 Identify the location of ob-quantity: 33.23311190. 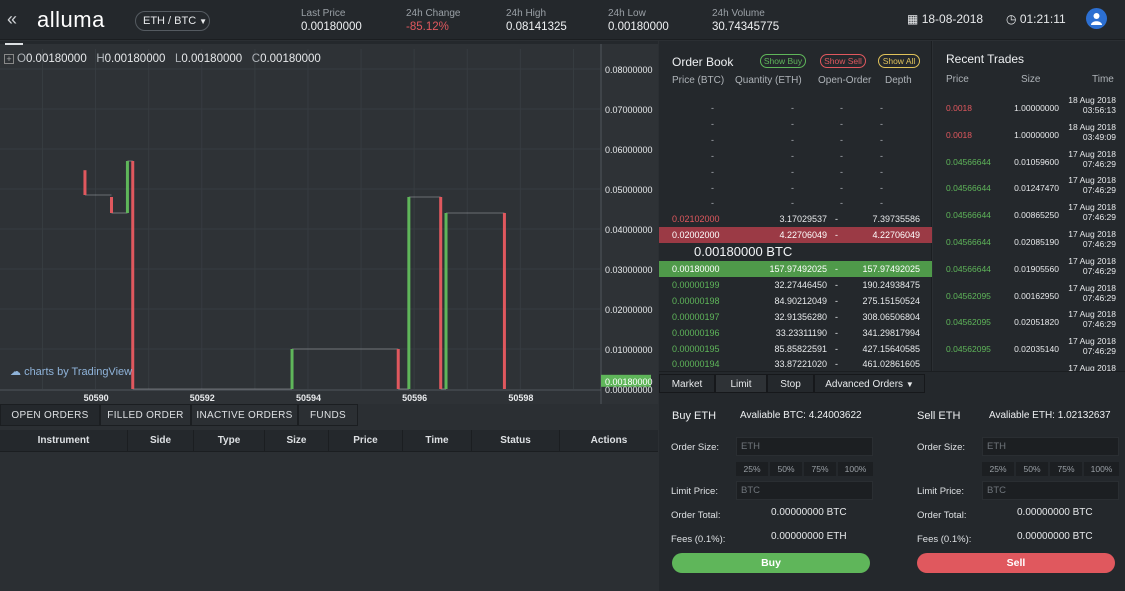
(801, 332).